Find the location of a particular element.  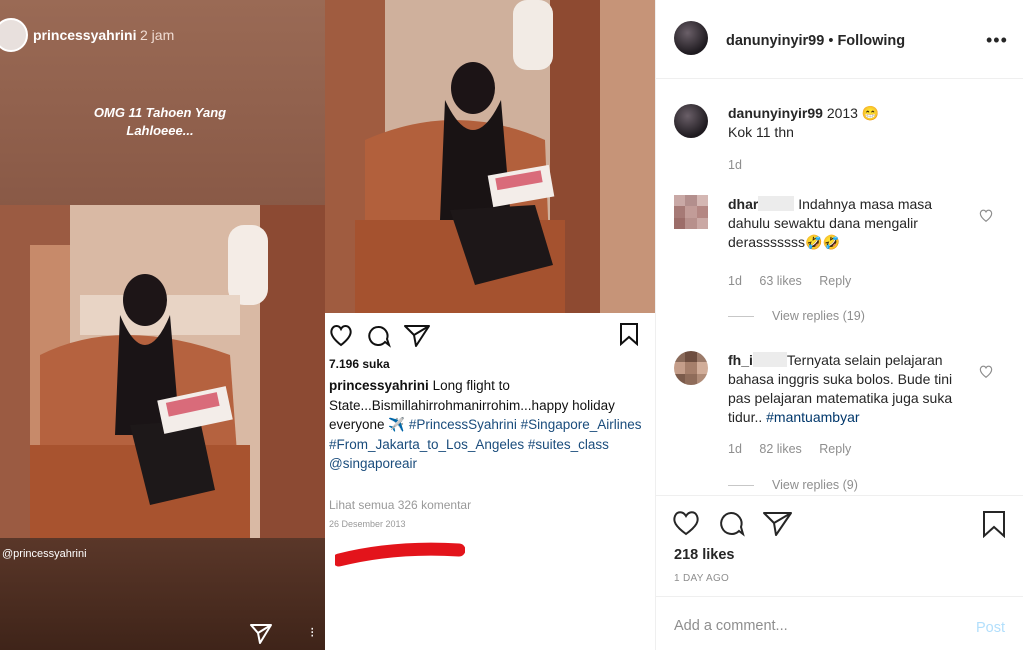

comment-likes: 63 likes is located at coordinates (780, 281).